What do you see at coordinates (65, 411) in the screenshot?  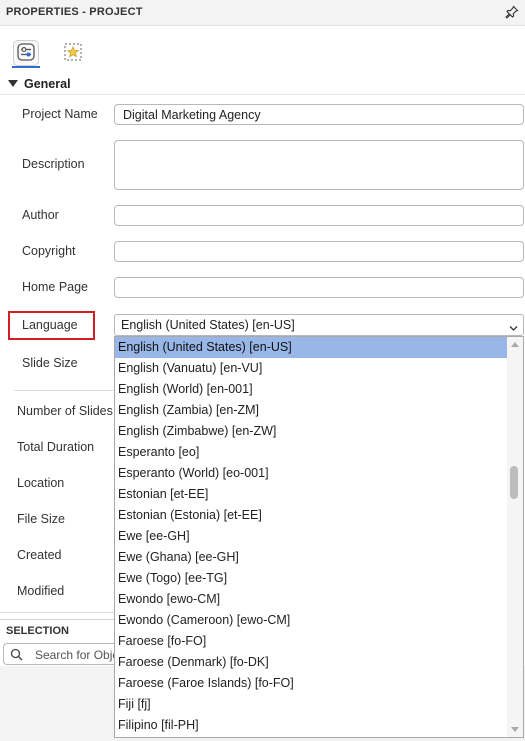 I see `number-of-slides-label: Number of Slides` at bounding box center [65, 411].